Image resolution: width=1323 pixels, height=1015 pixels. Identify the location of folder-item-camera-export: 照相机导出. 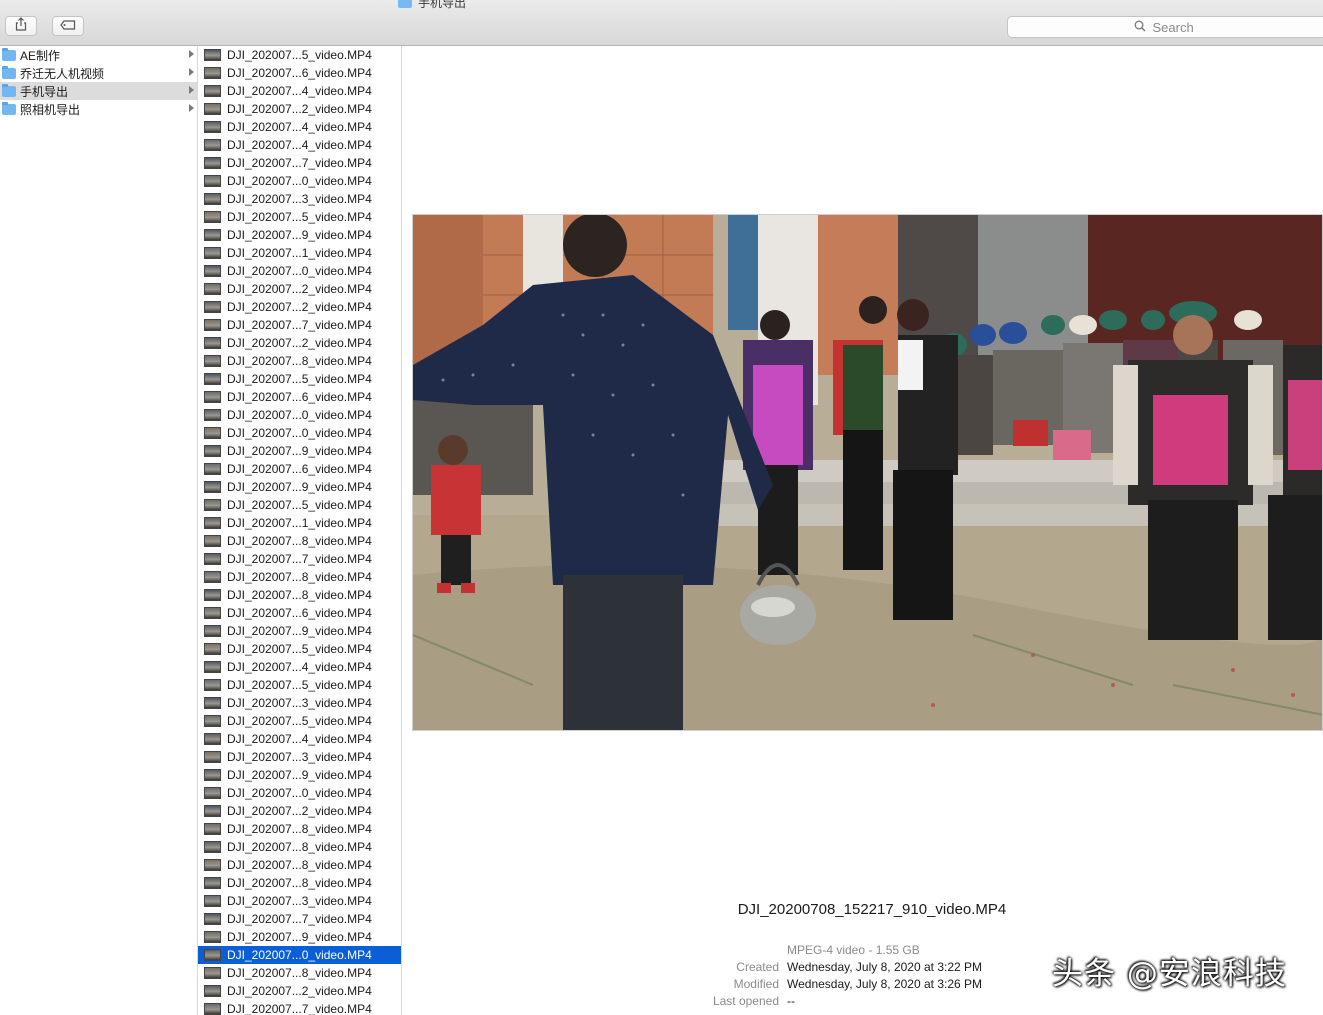
(98, 109).